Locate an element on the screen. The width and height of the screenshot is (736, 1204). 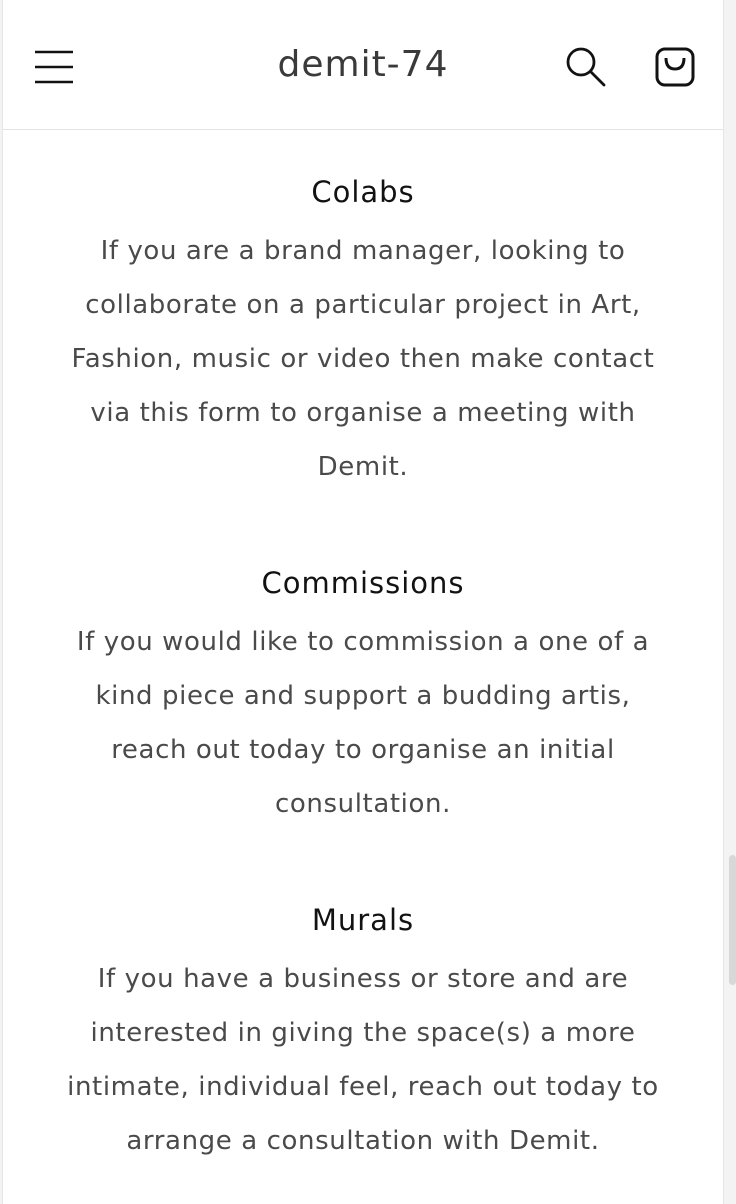
hamburger-menu-icon is located at coordinates (54, 67).